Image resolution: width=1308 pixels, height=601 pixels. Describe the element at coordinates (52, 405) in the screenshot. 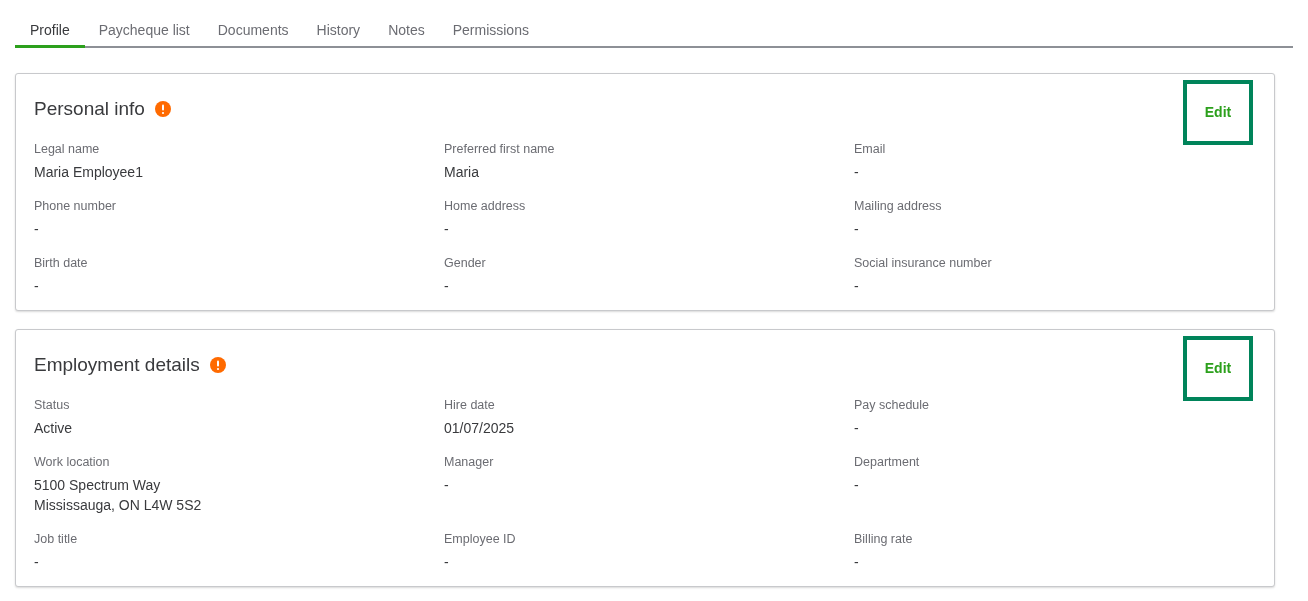

I see `field-label: Status` at that location.